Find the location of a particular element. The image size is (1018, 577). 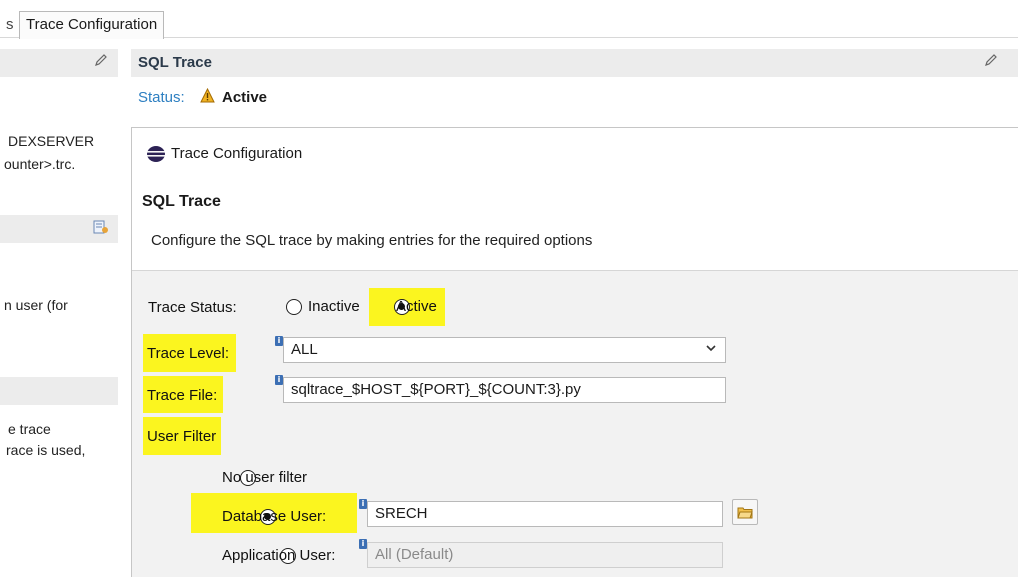

section-title: SQL Trace is located at coordinates (175, 62).